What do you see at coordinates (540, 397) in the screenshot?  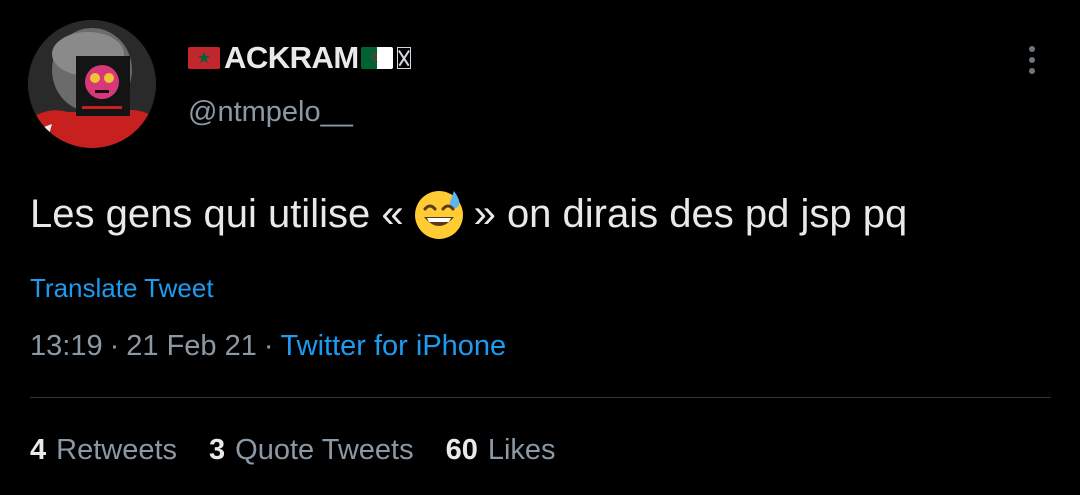 I see `divider` at bounding box center [540, 397].